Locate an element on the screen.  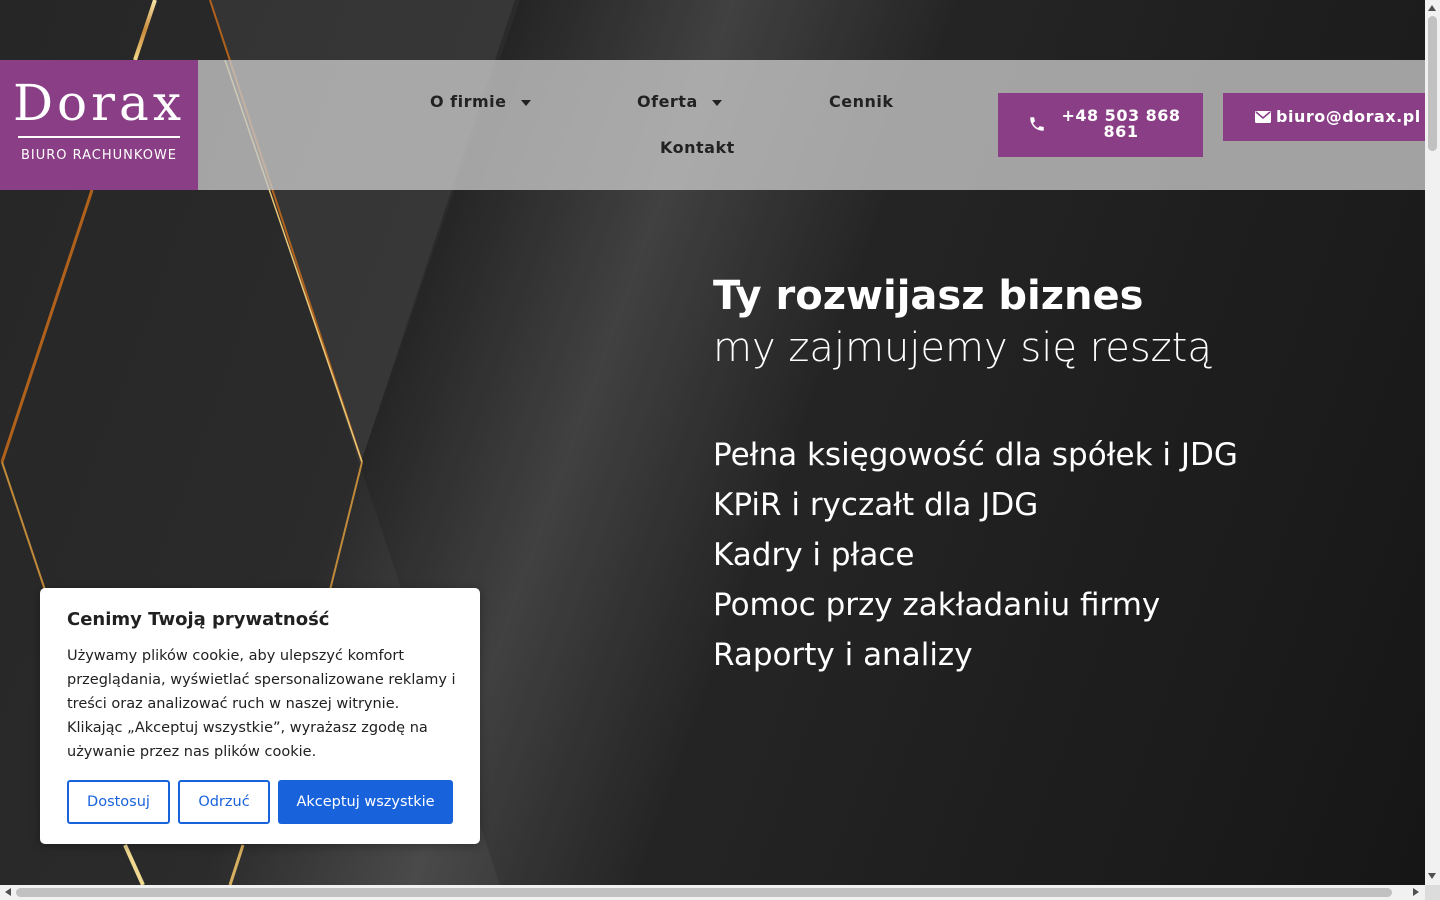
logo: Dorax BIURO RACHUNKOWE is located at coordinates (99, 125).